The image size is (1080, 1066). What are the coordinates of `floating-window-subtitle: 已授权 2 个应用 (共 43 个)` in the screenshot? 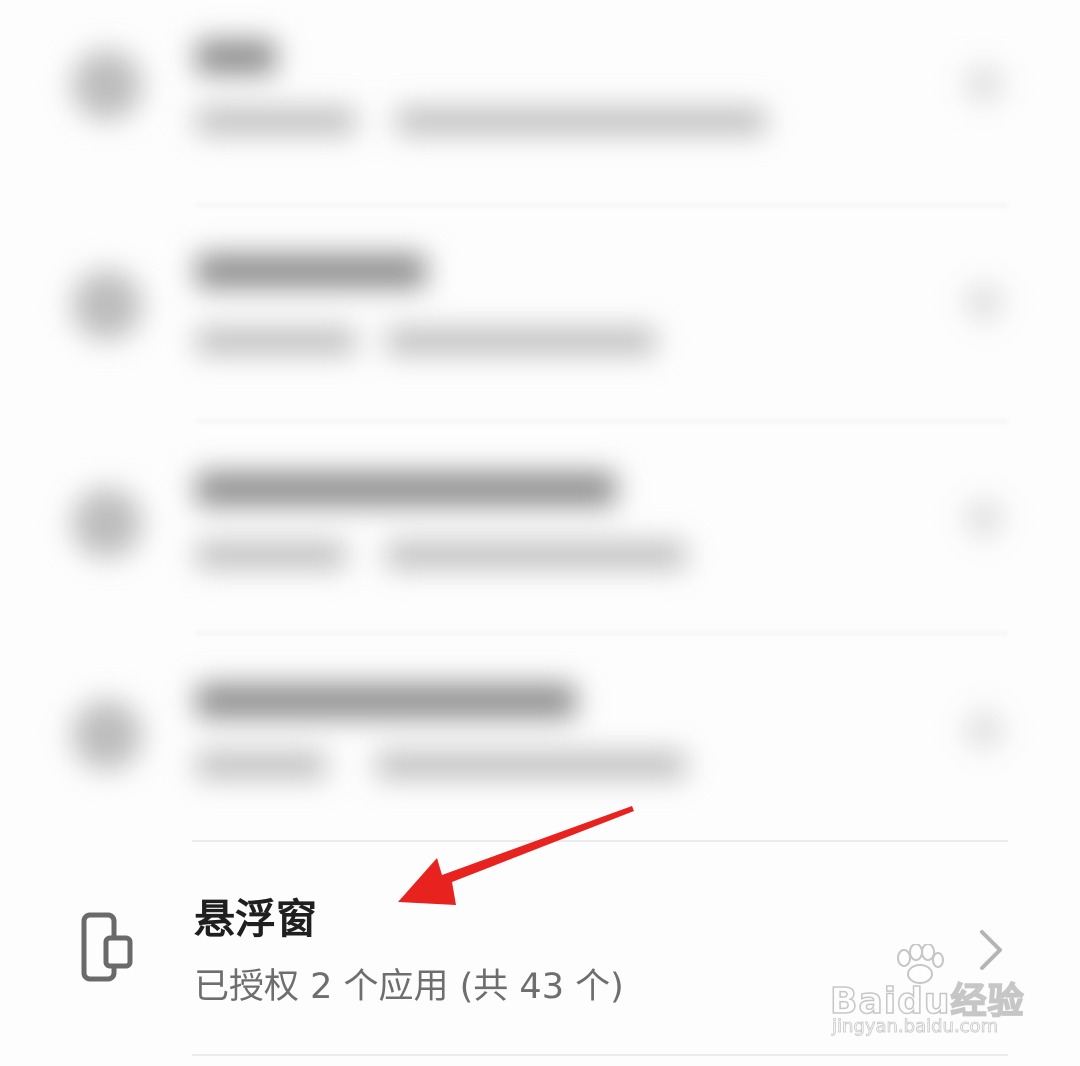 It's located at (409, 987).